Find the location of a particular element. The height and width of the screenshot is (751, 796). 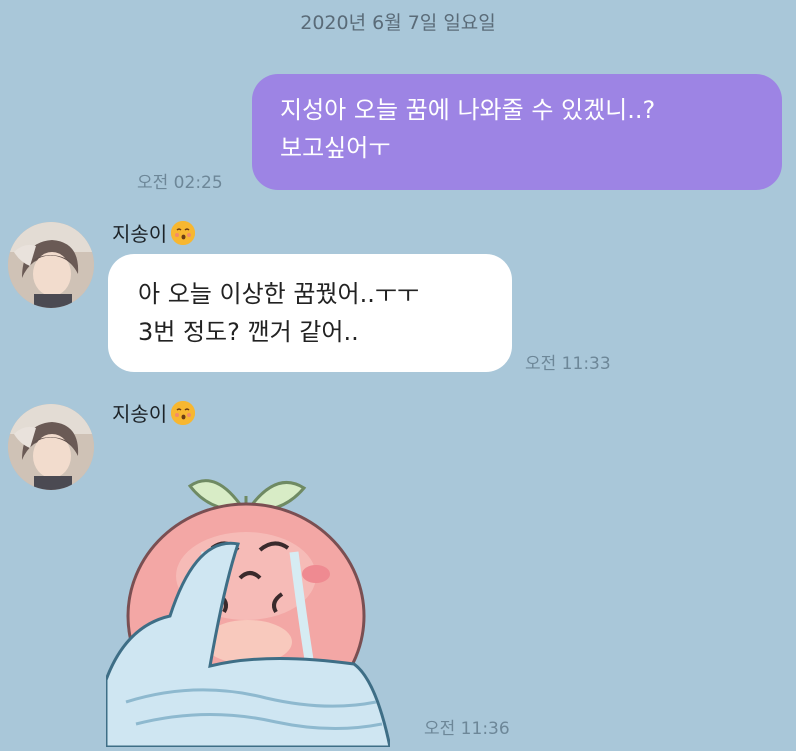

message-timestamp: 오전 11:36 is located at coordinates (467, 729).